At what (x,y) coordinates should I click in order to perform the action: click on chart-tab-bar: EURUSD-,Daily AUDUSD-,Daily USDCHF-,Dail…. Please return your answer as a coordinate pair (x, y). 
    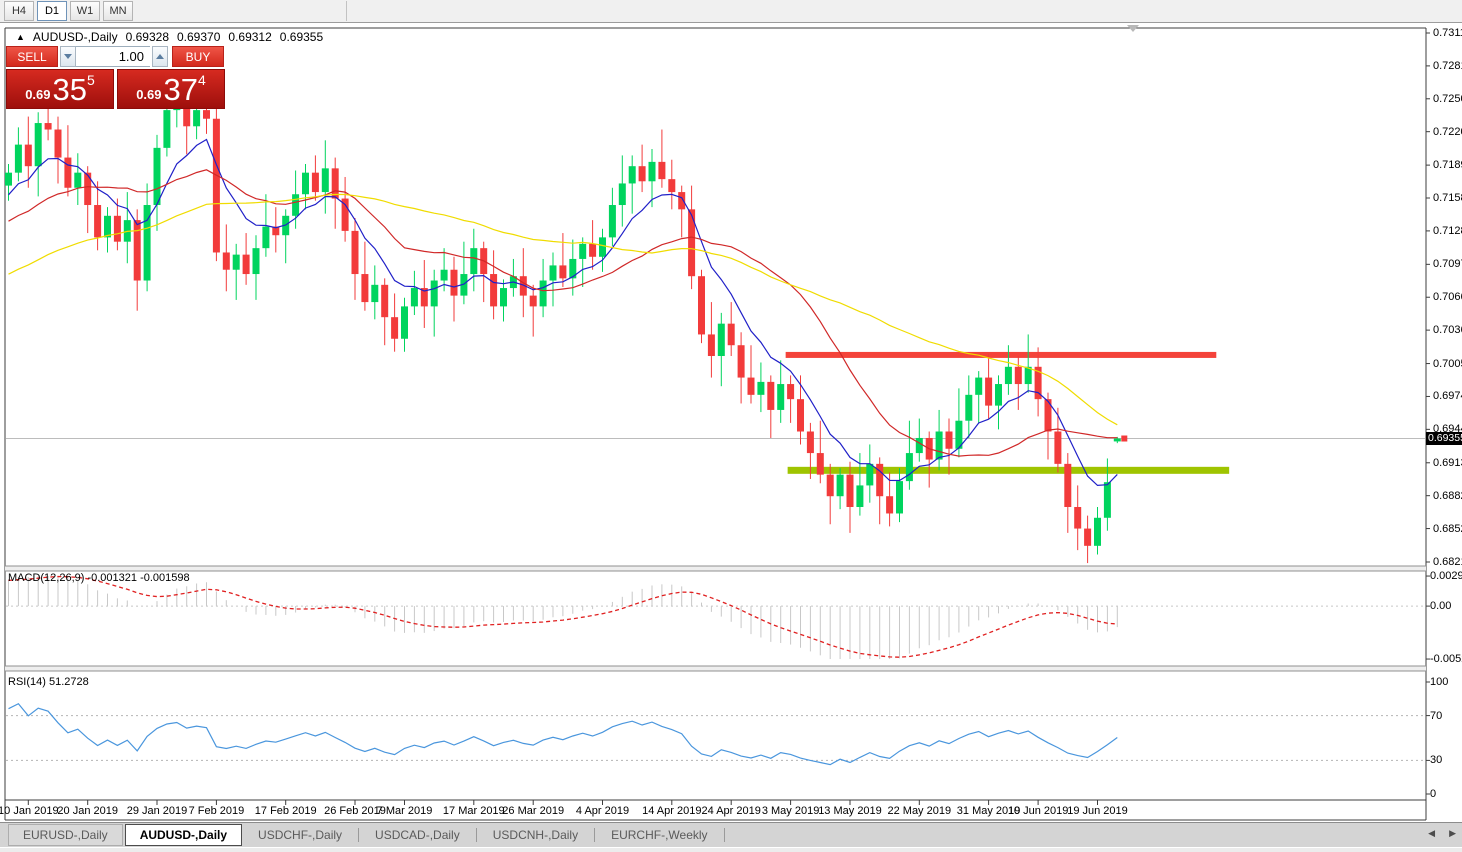
    Looking at the image, I should click on (731, 834).